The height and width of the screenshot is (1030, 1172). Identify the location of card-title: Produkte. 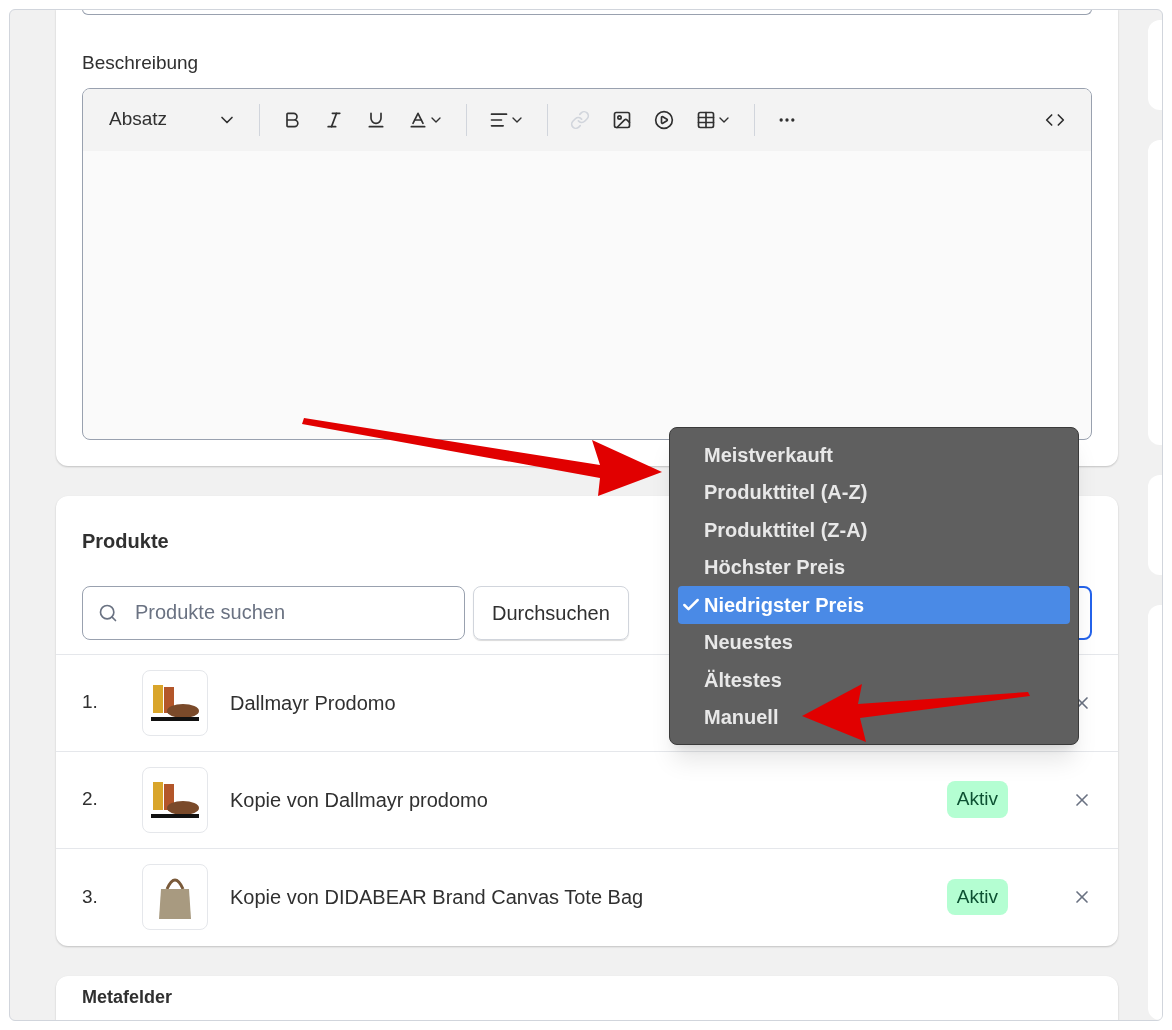
(125, 541).